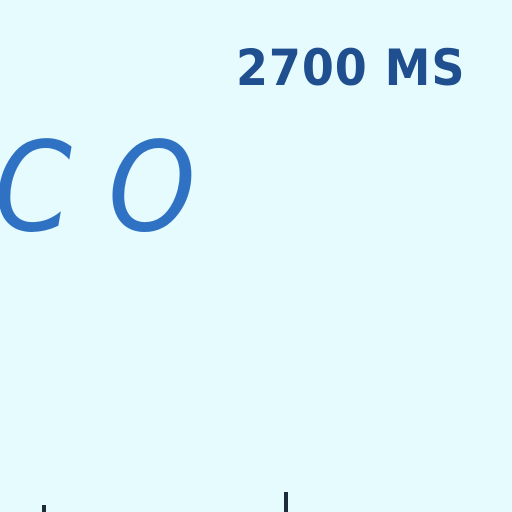 Image resolution: width=512 pixels, height=512 pixels. Describe the element at coordinates (36, 188) in the screenshot. I see `stimulus-letter-c: C` at that location.